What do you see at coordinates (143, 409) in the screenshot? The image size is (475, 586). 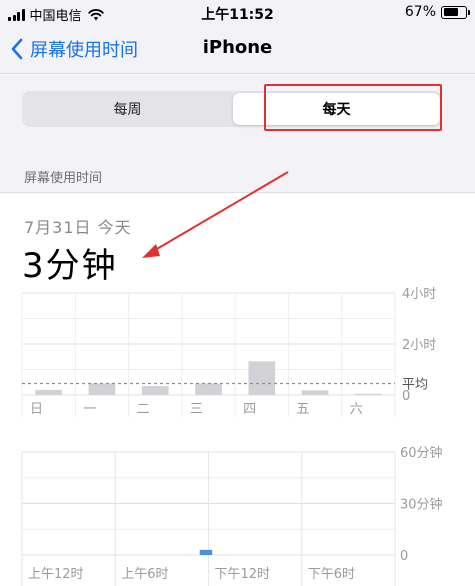 I see `x-tick-label: 二` at bounding box center [143, 409].